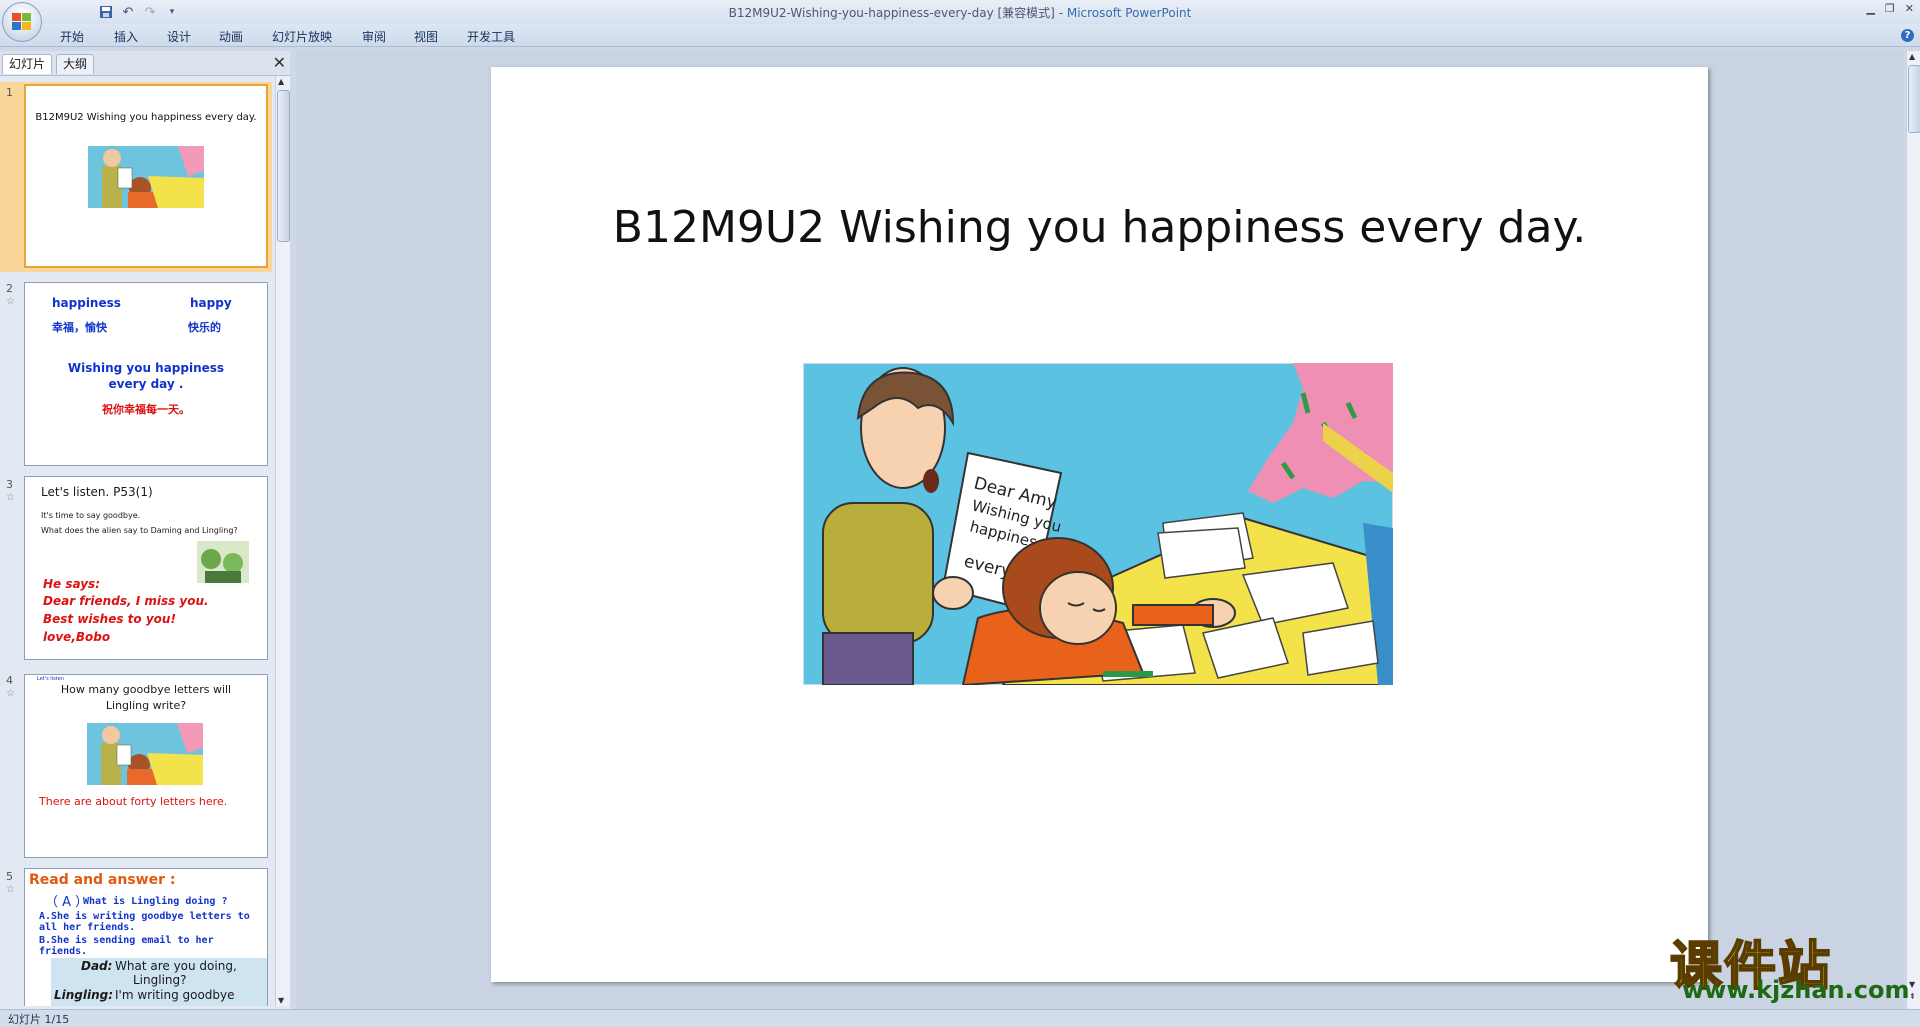 The image size is (1920, 1027). I want to click on thumb-text: happiness, so click(86, 303).